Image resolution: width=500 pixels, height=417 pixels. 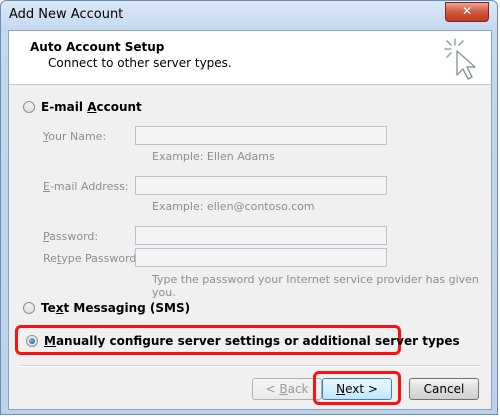 What do you see at coordinates (71, 236) in the screenshot?
I see `password-label: Password:` at bounding box center [71, 236].